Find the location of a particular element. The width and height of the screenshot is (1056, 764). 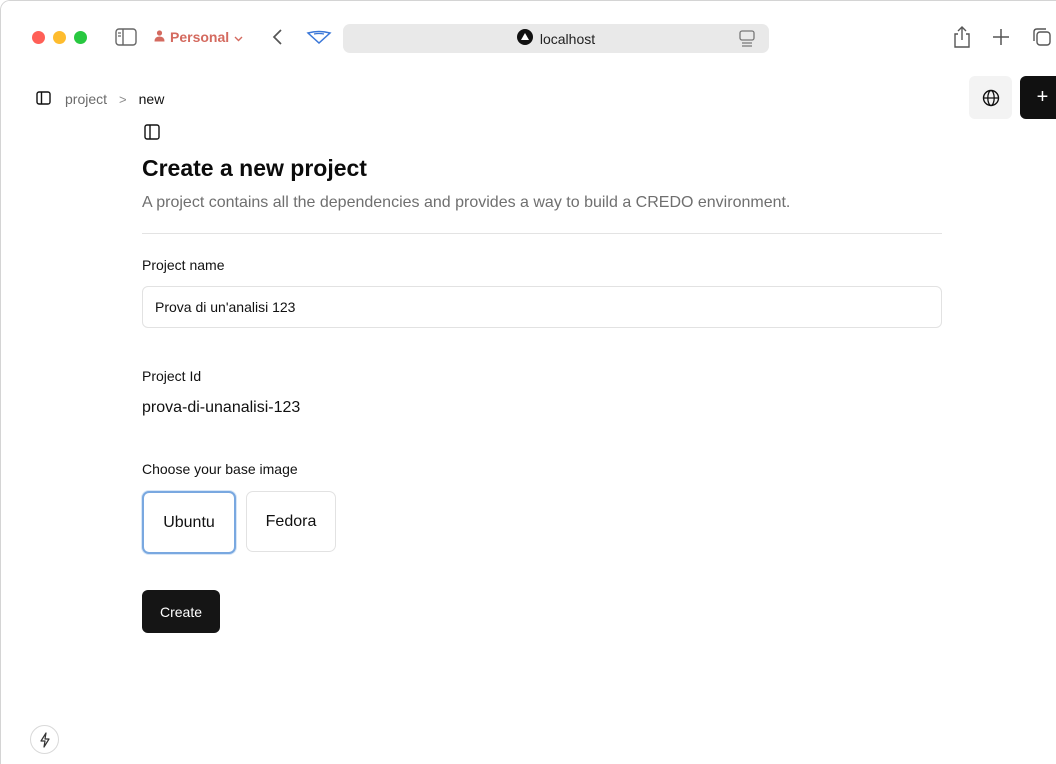

base-image-ubuntu-option: Ubuntu is located at coordinates (189, 522).